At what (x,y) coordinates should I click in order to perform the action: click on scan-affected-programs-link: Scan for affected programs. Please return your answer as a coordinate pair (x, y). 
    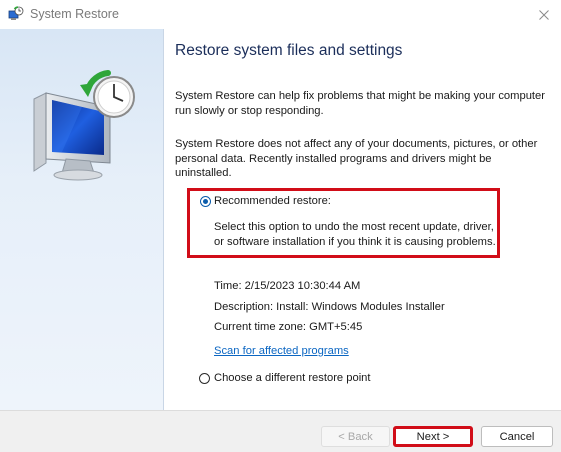
    Looking at the image, I should click on (281, 351).